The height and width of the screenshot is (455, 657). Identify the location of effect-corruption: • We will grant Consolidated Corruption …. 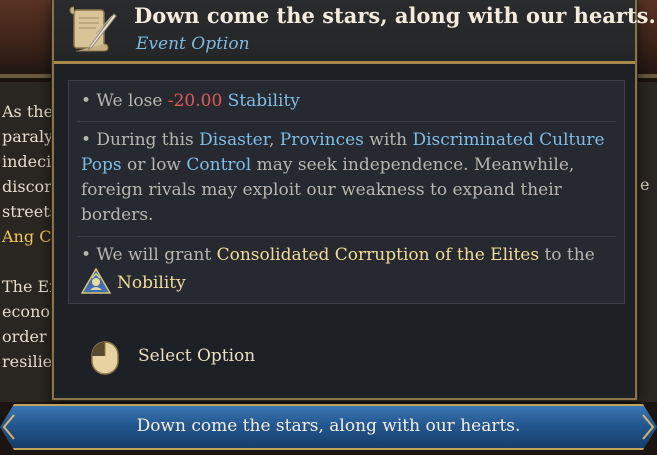
(346, 269).